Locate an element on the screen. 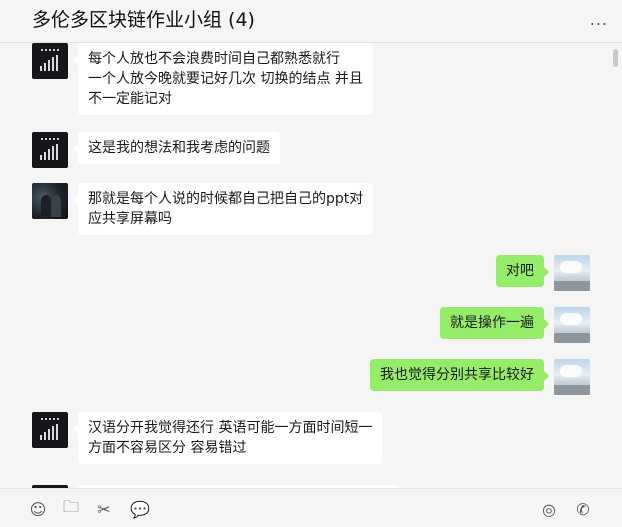 This screenshot has width=622, height=527. message-text: 应共享屏幕吗 is located at coordinates (130, 219).